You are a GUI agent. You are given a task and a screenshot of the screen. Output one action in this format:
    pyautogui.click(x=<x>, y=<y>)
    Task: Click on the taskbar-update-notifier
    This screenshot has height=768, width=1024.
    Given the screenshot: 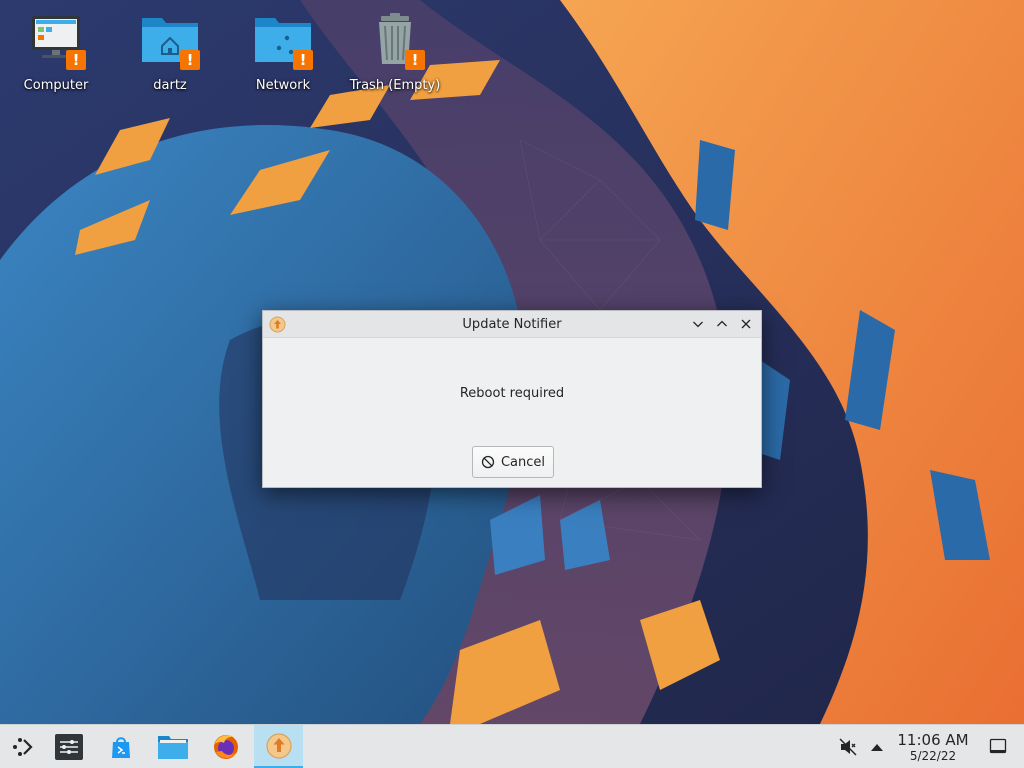 What is the action you would take?
    pyautogui.click(x=278, y=746)
    